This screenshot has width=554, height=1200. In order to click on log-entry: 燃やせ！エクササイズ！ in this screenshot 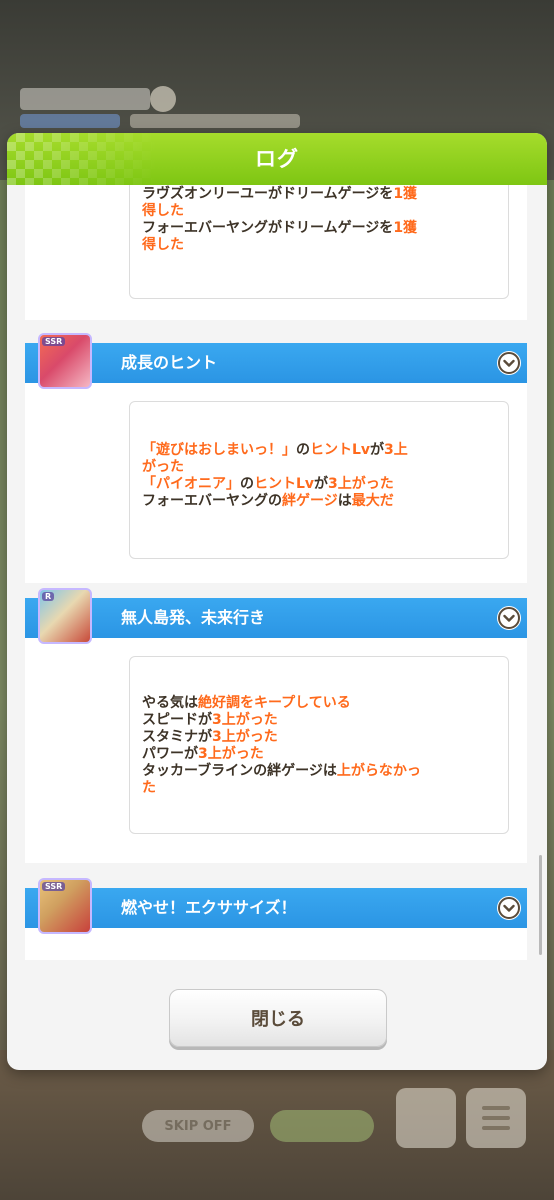, I will do `click(276, 924)`.